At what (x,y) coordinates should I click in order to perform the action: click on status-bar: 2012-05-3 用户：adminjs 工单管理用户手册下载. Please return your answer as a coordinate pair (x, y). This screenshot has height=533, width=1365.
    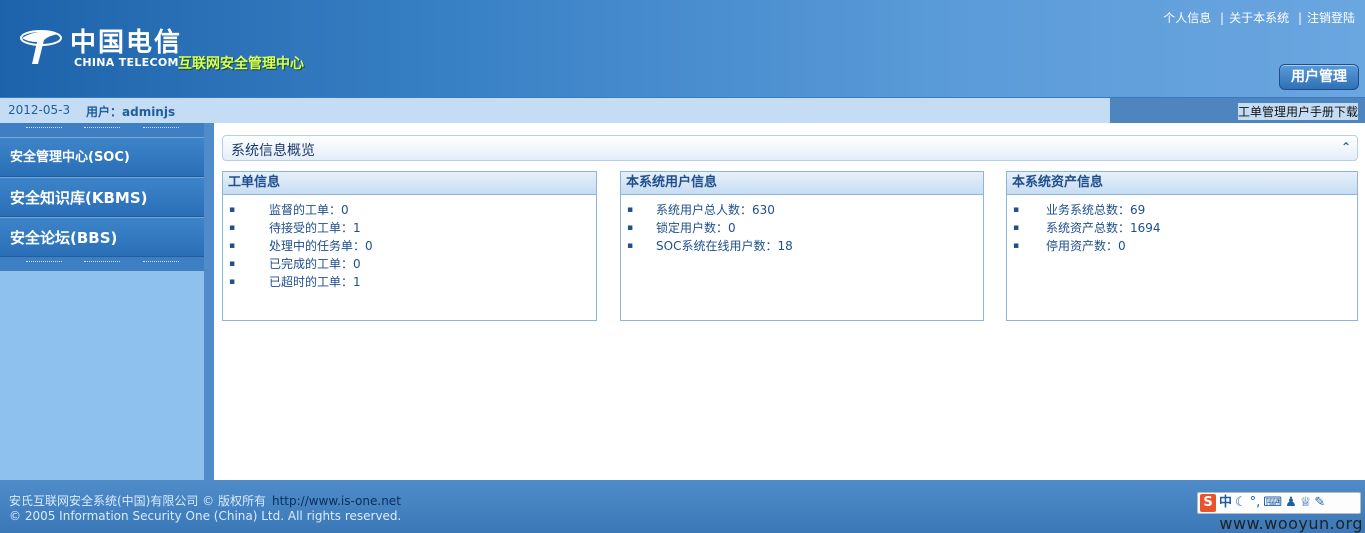
    Looking at the image, I should click on (682, 110).